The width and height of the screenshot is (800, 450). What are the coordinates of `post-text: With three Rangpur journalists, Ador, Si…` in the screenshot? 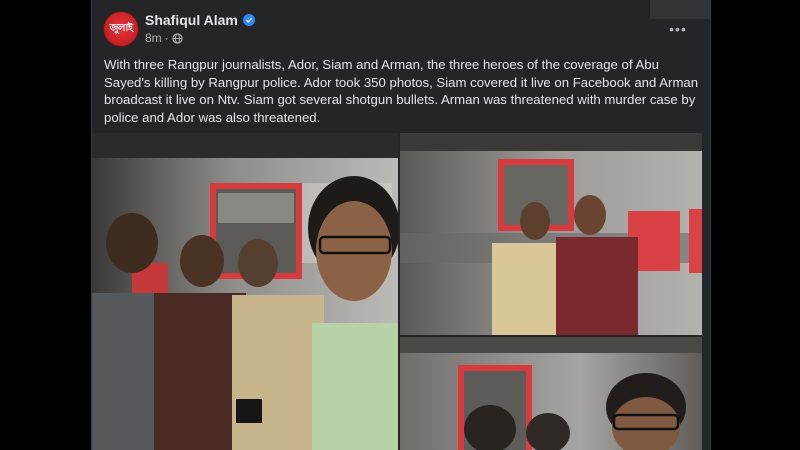 It's located at (401, 91).